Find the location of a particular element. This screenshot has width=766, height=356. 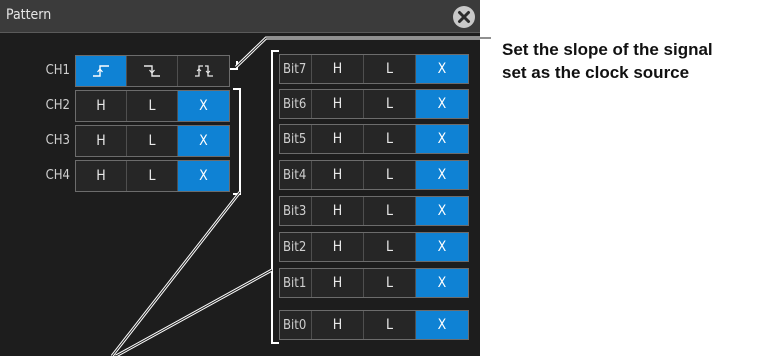

bit3-low-button: L is located at coordinates (390, 211).